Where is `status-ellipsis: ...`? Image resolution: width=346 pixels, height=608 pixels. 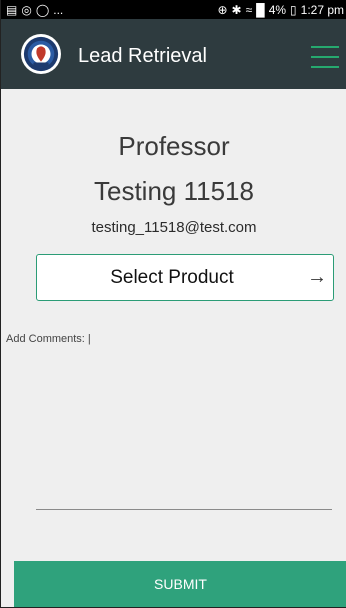
status-ellipsis: ... is located at coordinates (58, 9).